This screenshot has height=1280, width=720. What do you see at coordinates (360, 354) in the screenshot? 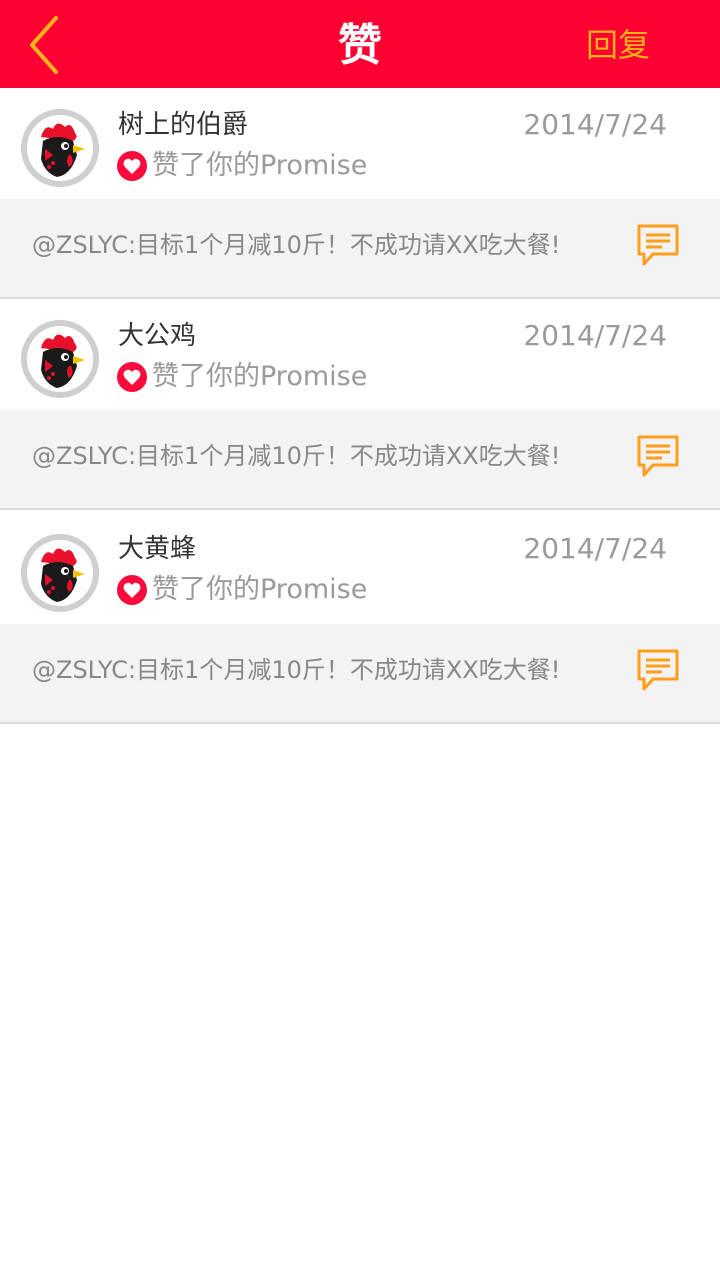
I see `item-header: 大公鸡 2014/7/24 赞了你的Promise` at bounding box center [360, 354].